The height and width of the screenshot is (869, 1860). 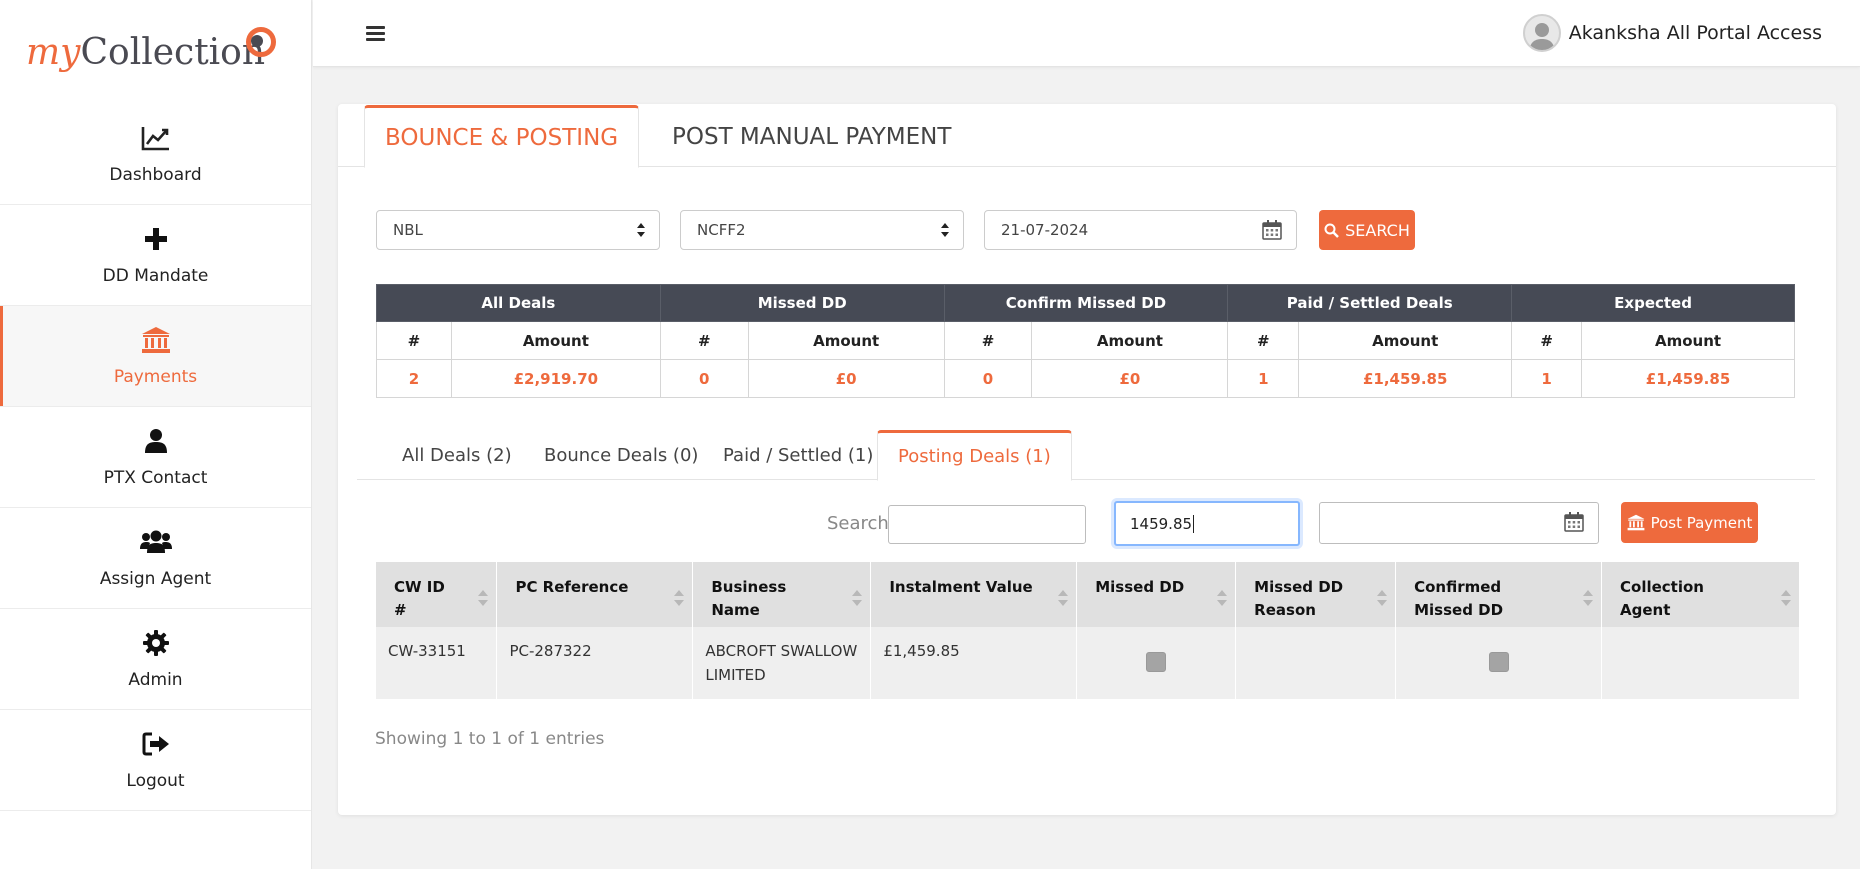 I want to click on tab-bounce-posting: BOUNCE & POSTING, so click(x=502, y=136).